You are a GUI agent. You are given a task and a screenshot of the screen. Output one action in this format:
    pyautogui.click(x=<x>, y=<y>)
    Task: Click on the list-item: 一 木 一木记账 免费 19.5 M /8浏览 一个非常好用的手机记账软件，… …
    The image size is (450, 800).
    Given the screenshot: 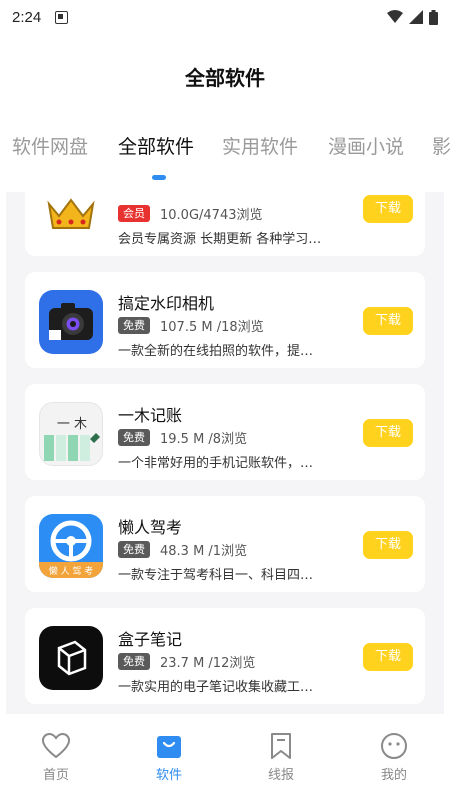 What is the action you would take?
    pyautogui.click(x=225, y=432)
    